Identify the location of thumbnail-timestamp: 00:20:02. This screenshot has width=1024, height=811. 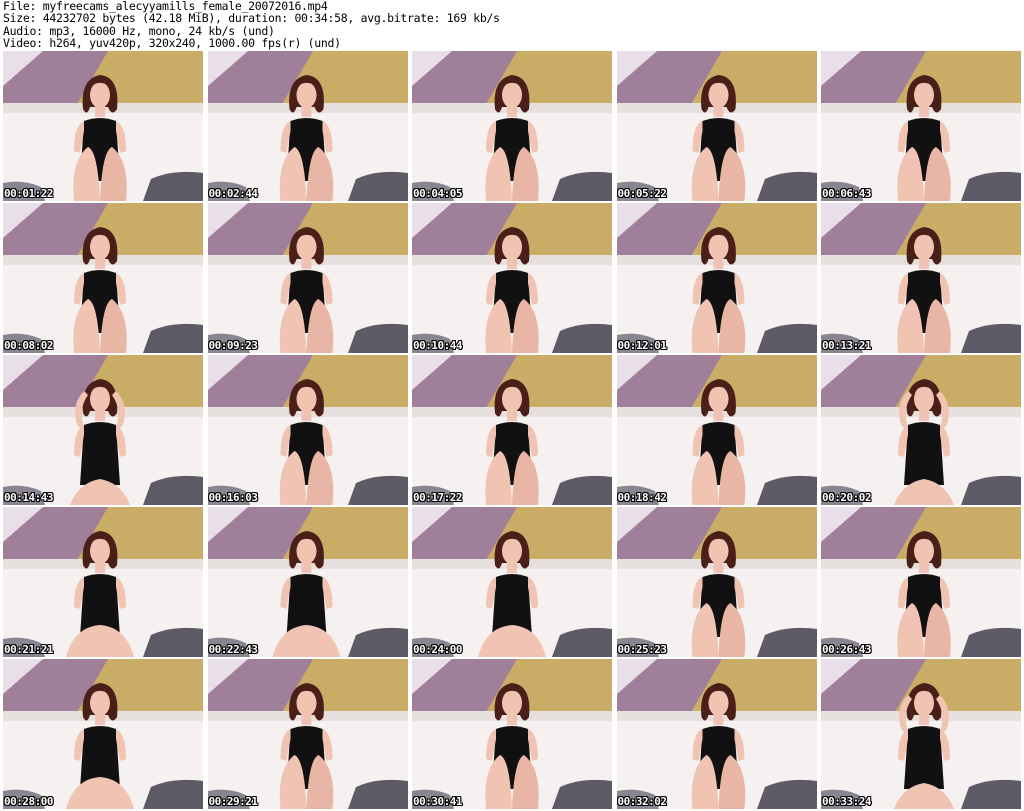
(846, 497).